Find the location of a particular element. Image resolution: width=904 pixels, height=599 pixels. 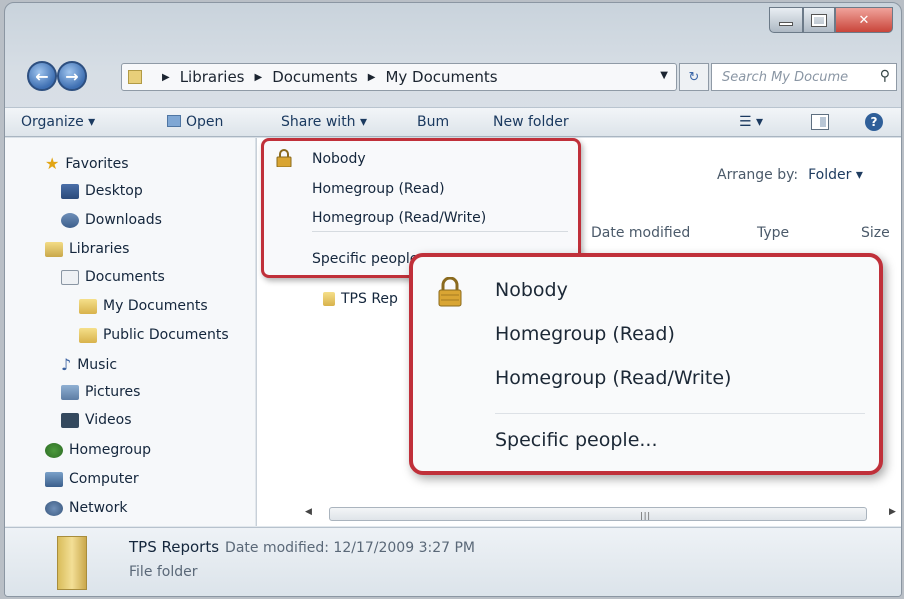

back-arrow-icon: ← is located at coordinates (42, 76).